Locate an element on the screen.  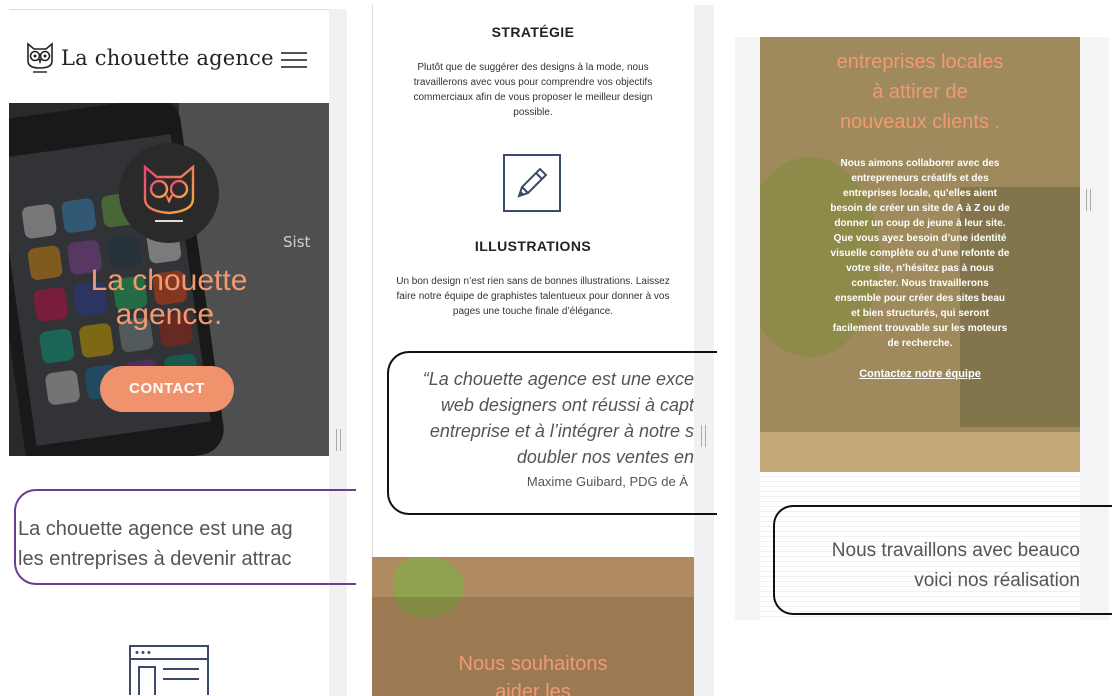
top-divider is located at coordinates (169, 9).